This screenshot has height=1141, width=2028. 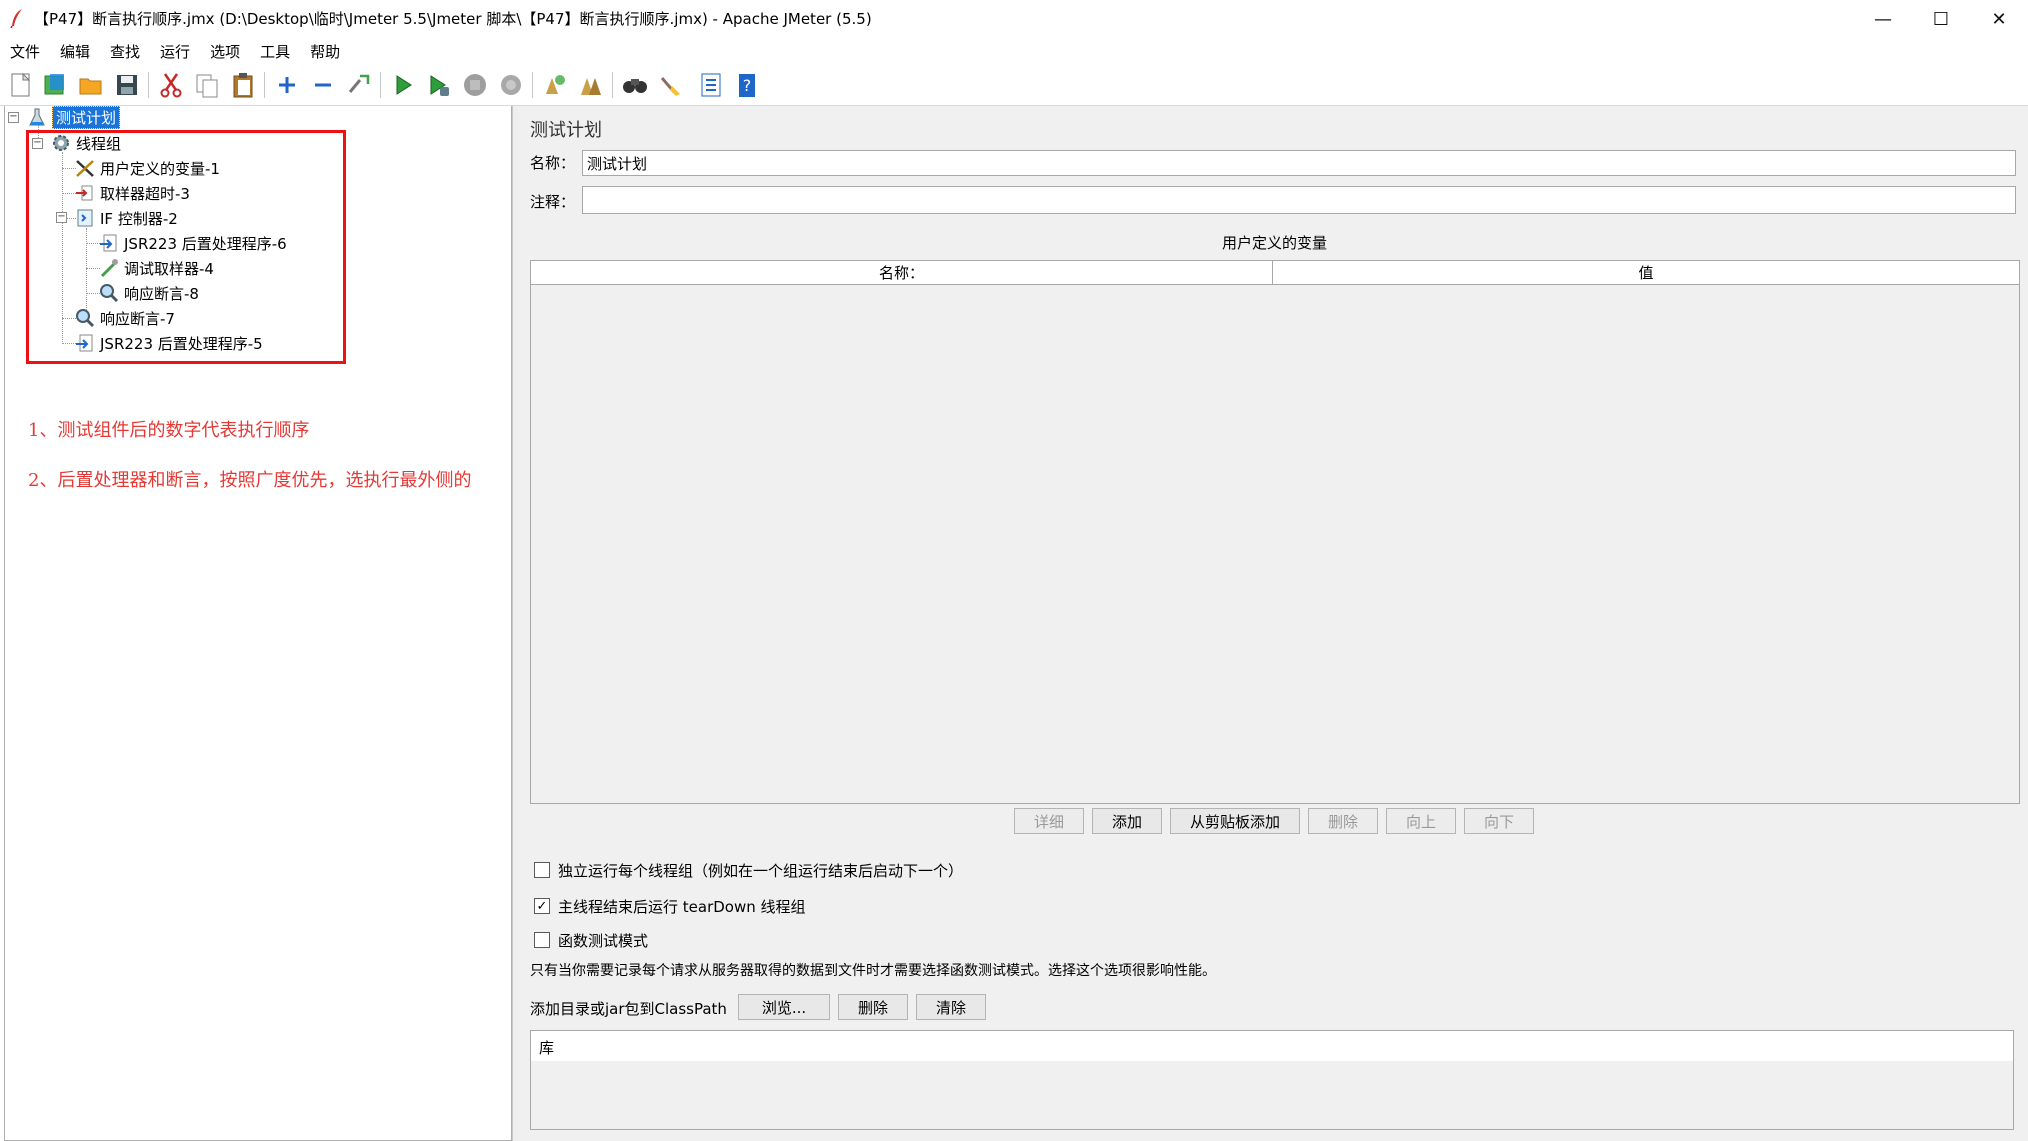 I want to click on menu-bar: 文件 编辑 查找 运行 选项 工具 帮助, so click(x=1014, y=51).